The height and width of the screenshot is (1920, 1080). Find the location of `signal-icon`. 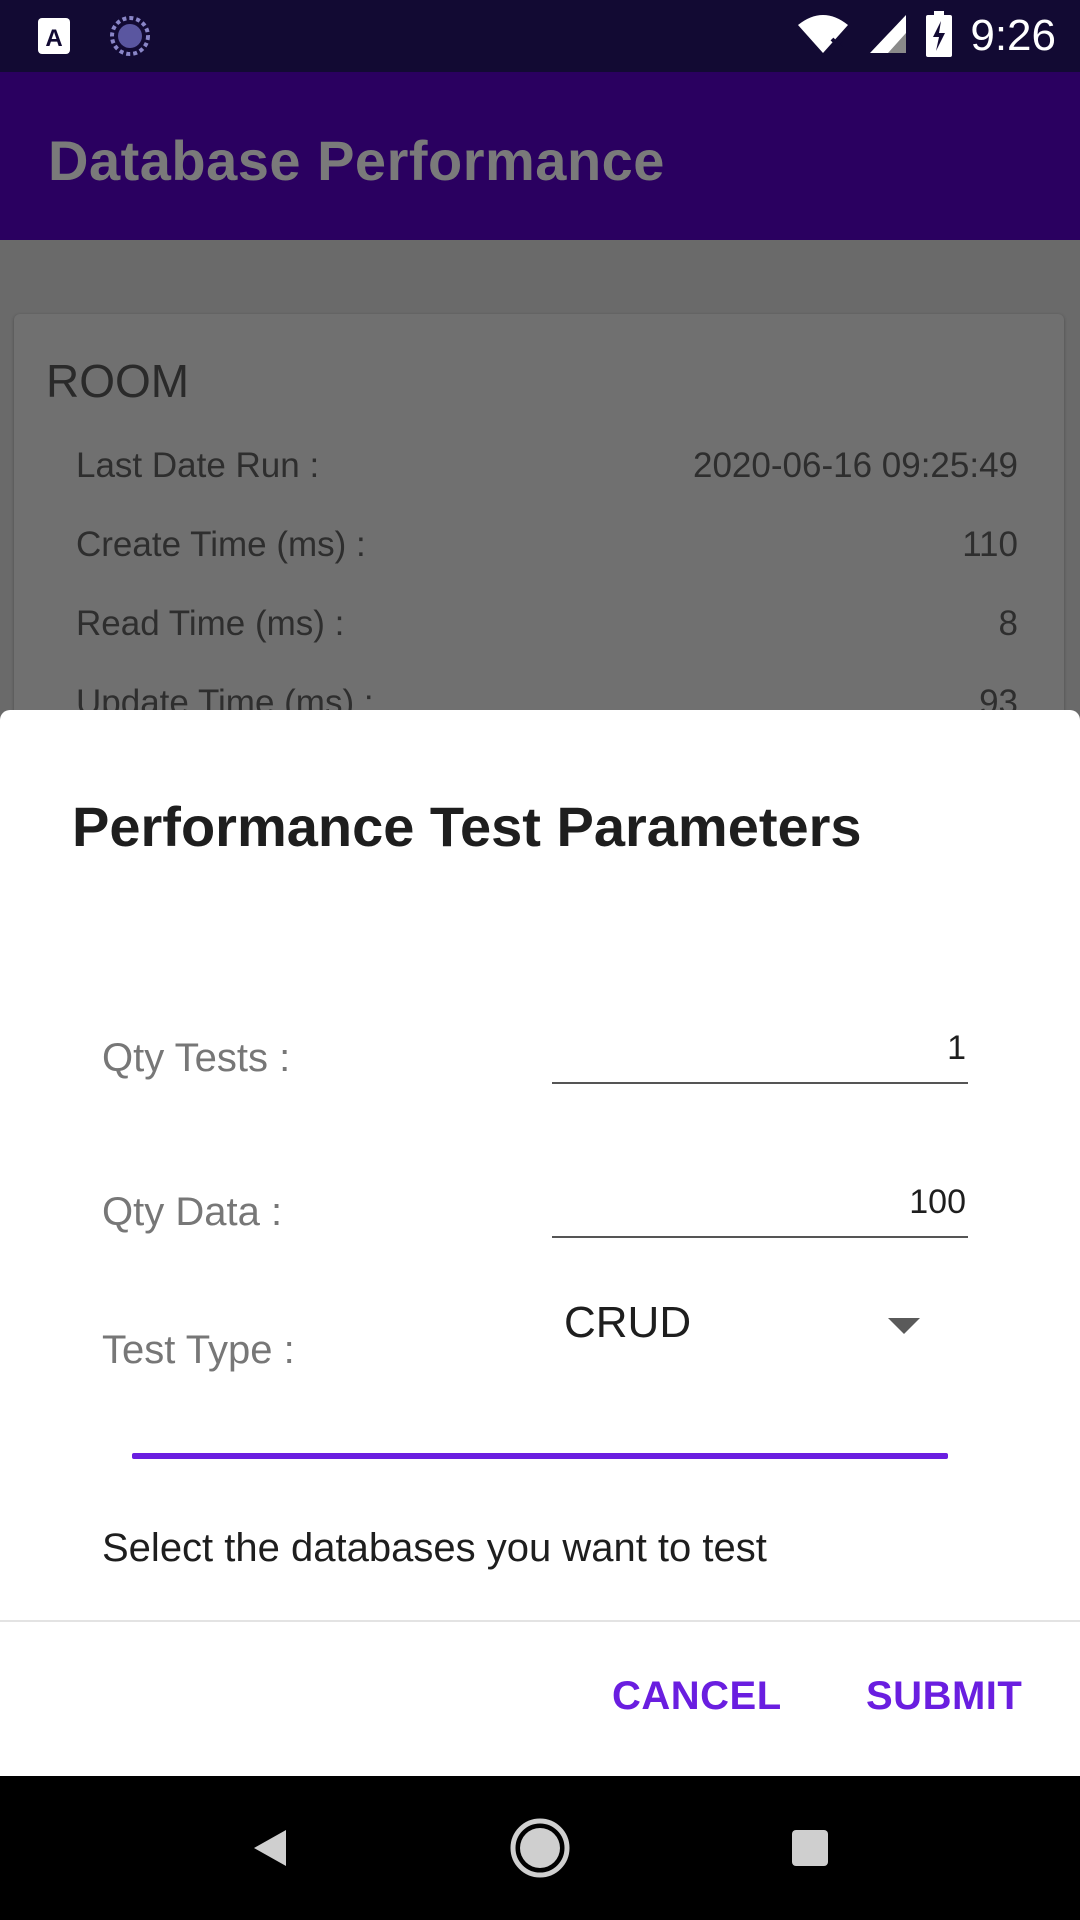

signal-icon is located at coordinates (888, 36).